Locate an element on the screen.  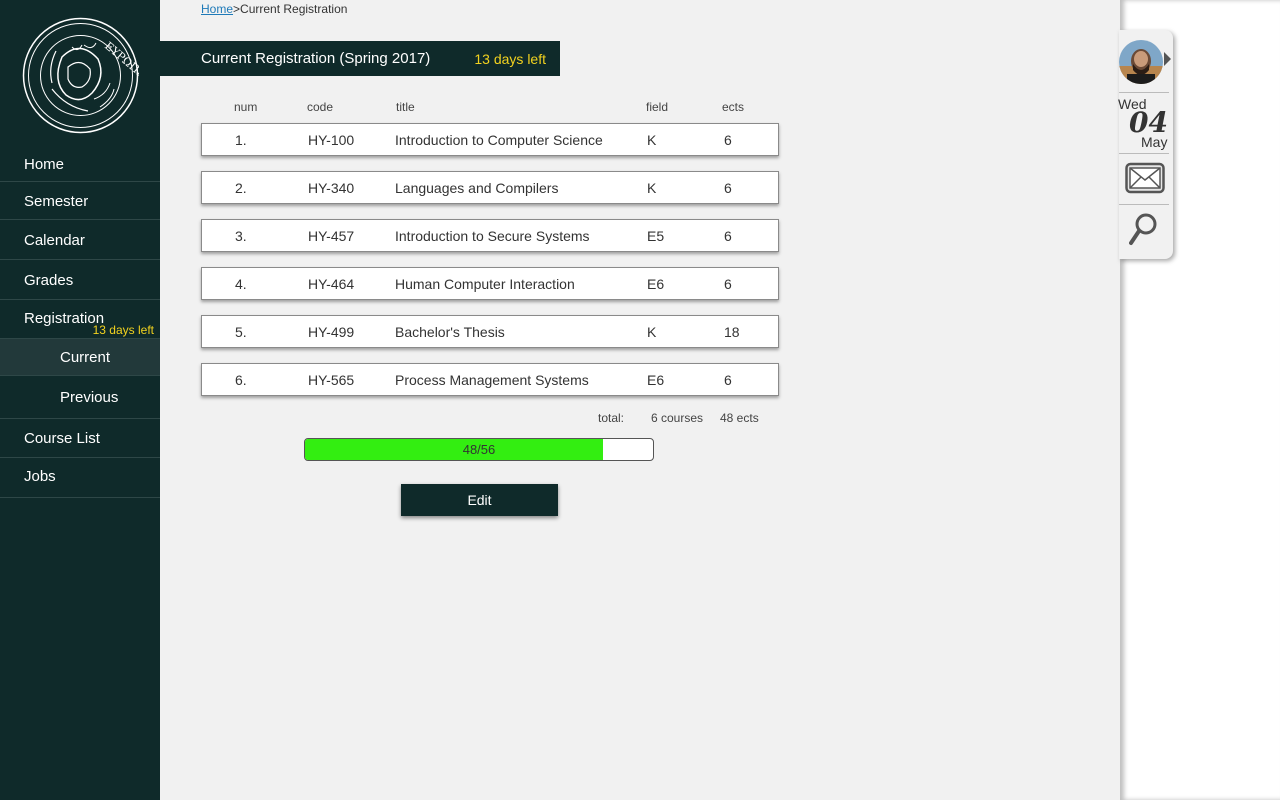
course-field: E5 is located at coordinates (656, 236).